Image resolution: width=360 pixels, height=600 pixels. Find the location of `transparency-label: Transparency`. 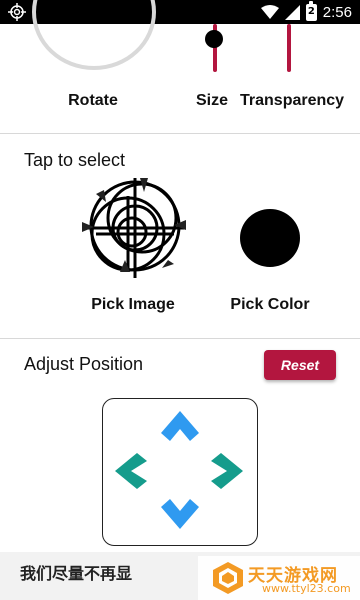

transparency-label: Transparency is located at coordinates (292, 100).